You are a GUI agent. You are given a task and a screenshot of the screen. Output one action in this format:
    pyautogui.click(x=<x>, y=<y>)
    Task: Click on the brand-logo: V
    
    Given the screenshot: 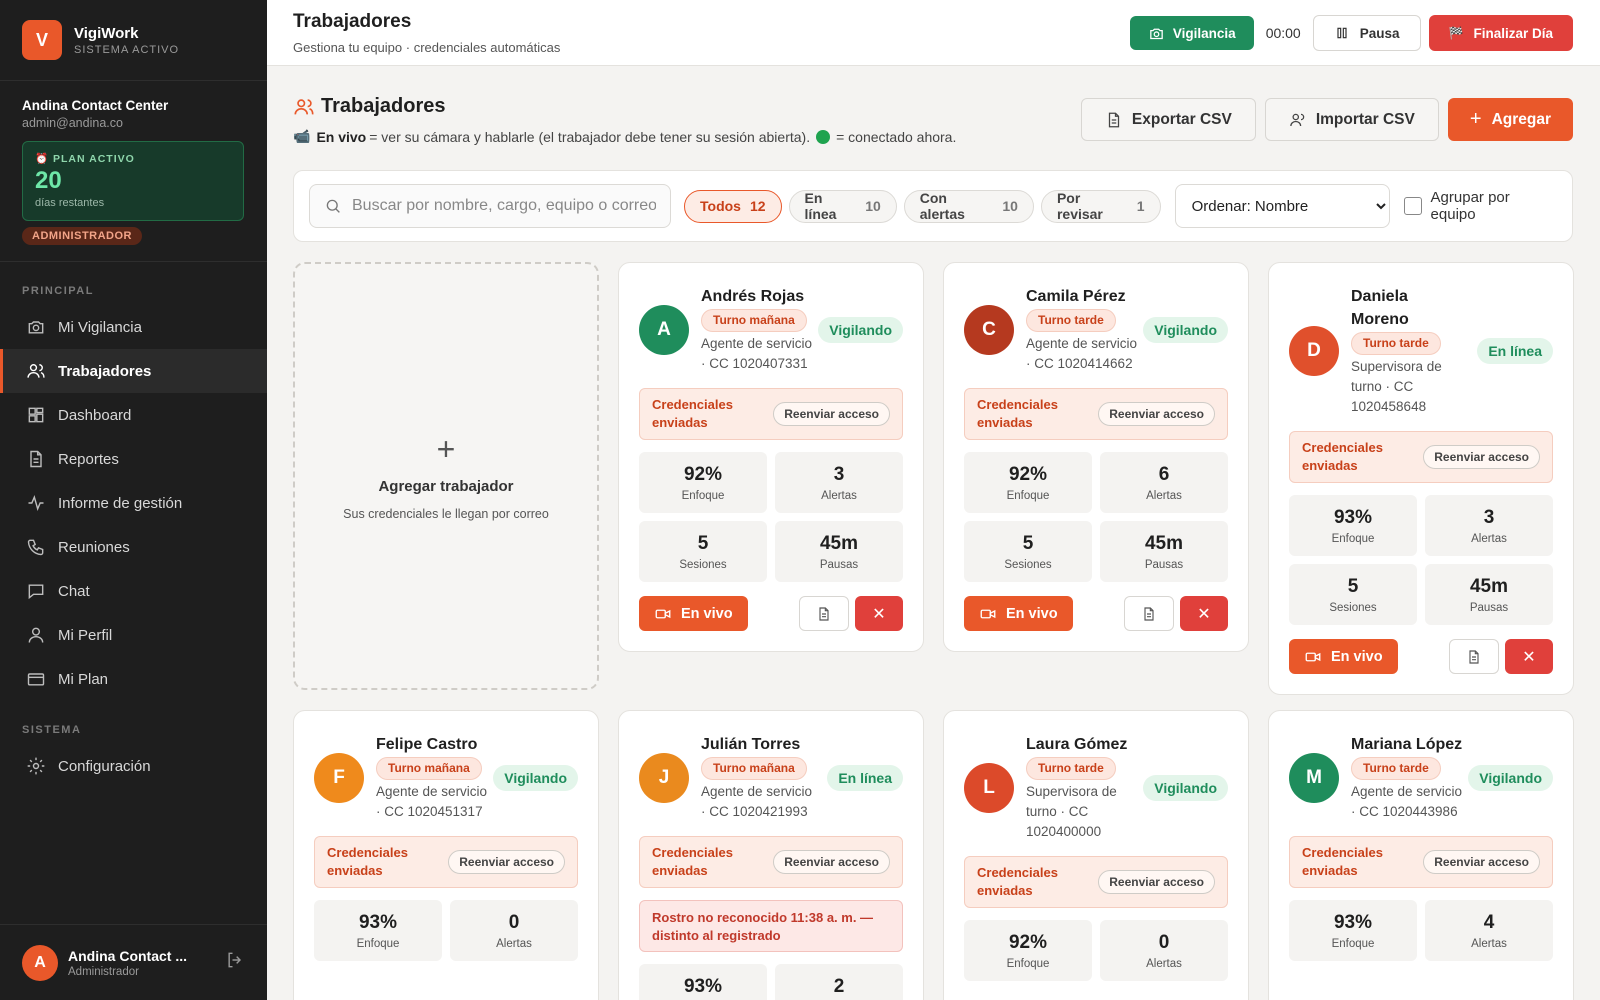 What is the action you would take?
    pyautogui.click(x=42, y=40)
    